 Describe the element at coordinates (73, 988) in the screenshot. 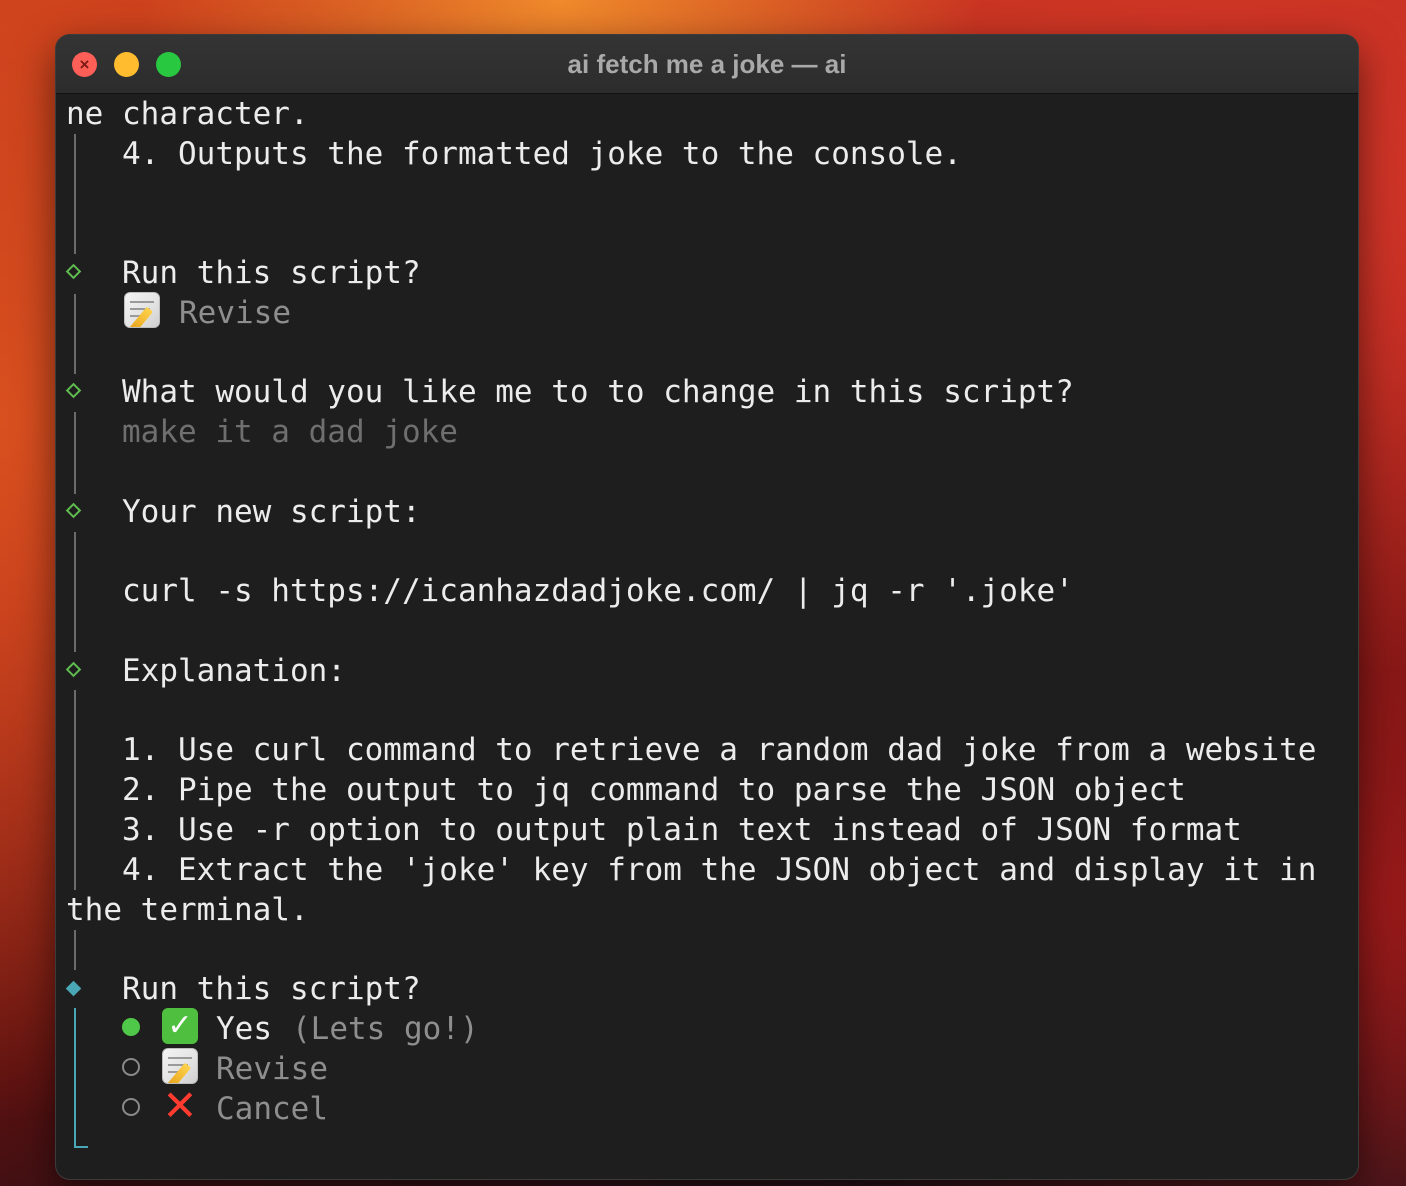

I see `active-step-icon` at that location.